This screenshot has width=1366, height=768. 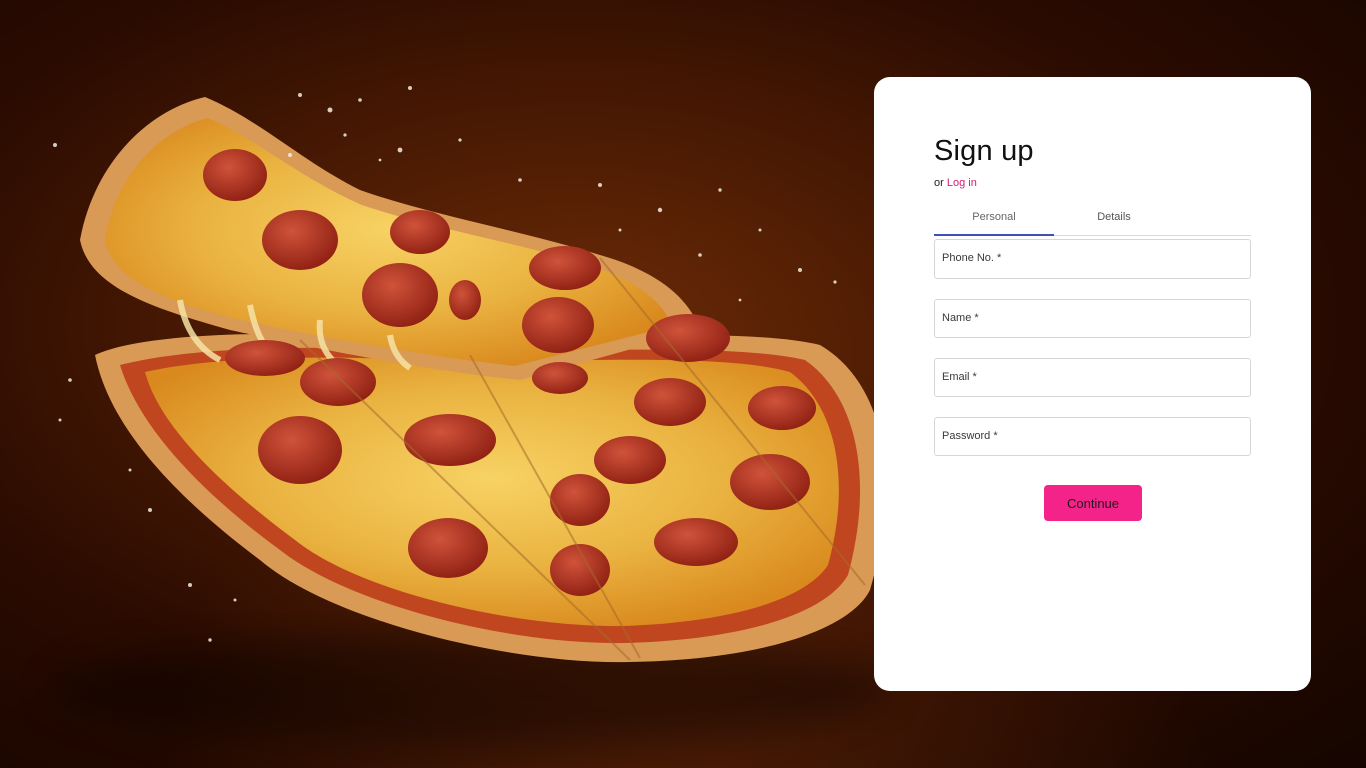 What do you see at coordinates (939, 183) in the screenshot?
I see `login-prompt-prefix: or` at bounding box center [939, 183].